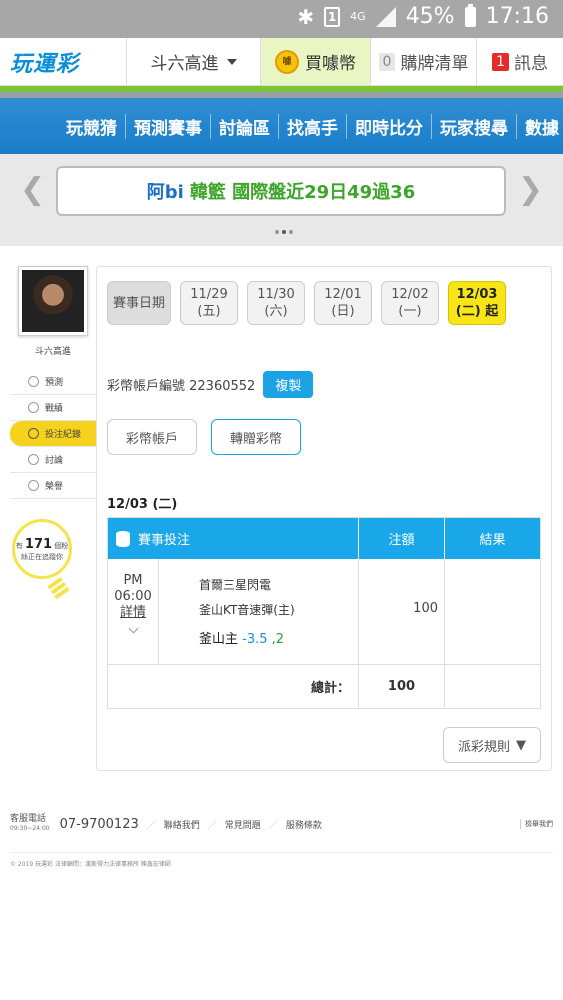  What do you see at coordinates (474, 126) in the screenshot?
I see `menu-item-player-search: 玩家搜尋` at bounding box center [474, 126].